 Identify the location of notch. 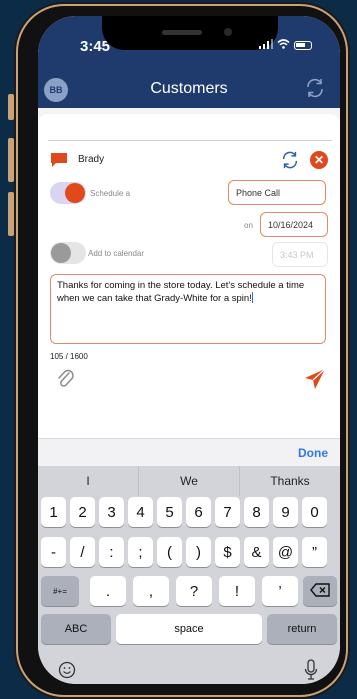
(190, 33).